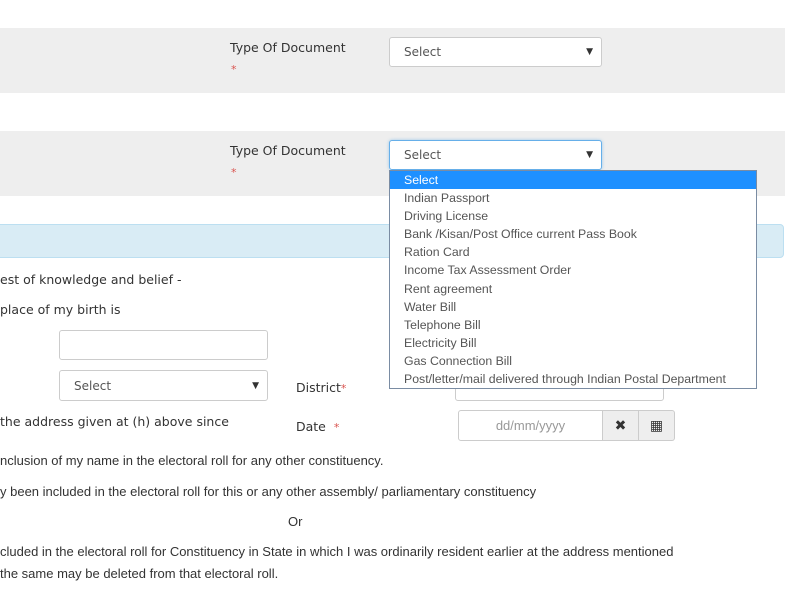  I want to click on declaration-line-2: place of my birth is, so click(60, 309).